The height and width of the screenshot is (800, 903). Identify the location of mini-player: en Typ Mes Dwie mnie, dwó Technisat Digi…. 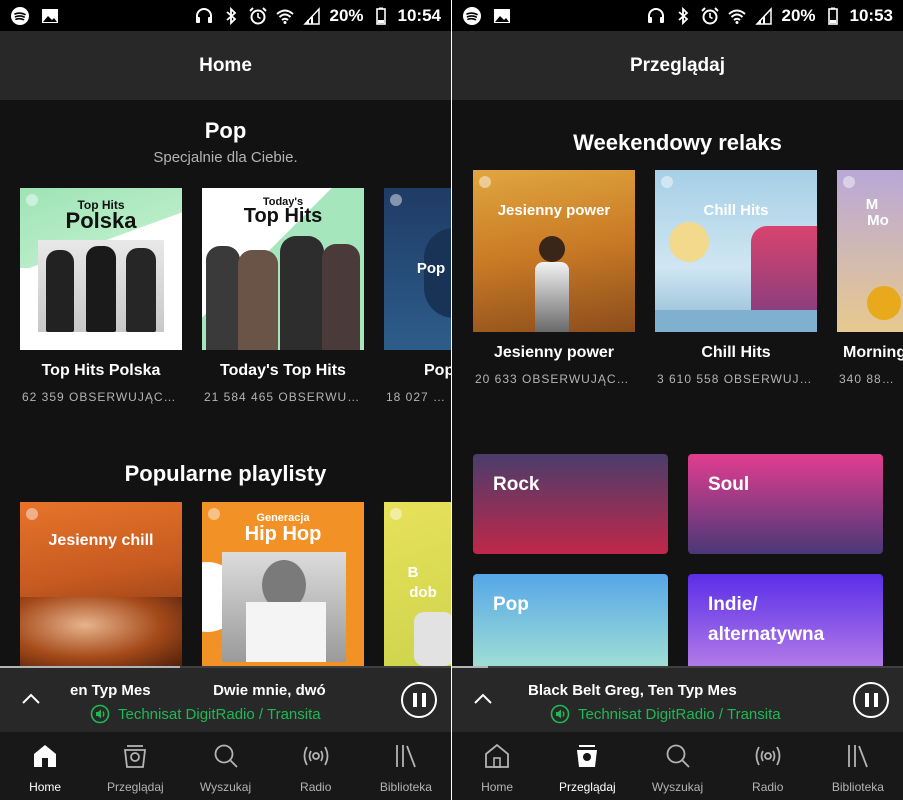
(225, 700).